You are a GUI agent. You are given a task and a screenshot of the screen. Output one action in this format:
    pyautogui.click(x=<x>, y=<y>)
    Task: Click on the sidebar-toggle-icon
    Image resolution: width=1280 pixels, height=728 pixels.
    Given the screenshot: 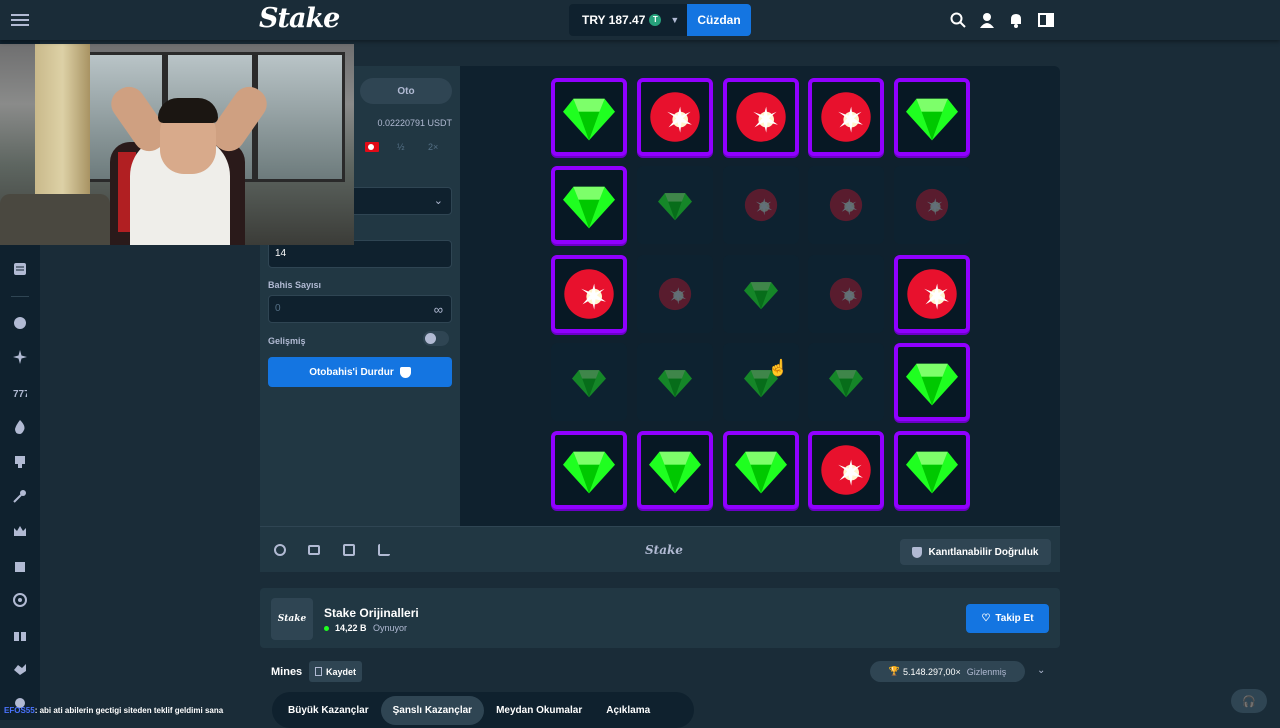 What is the action you would take?
    pyautogui.click(x=1046, y=20)
    